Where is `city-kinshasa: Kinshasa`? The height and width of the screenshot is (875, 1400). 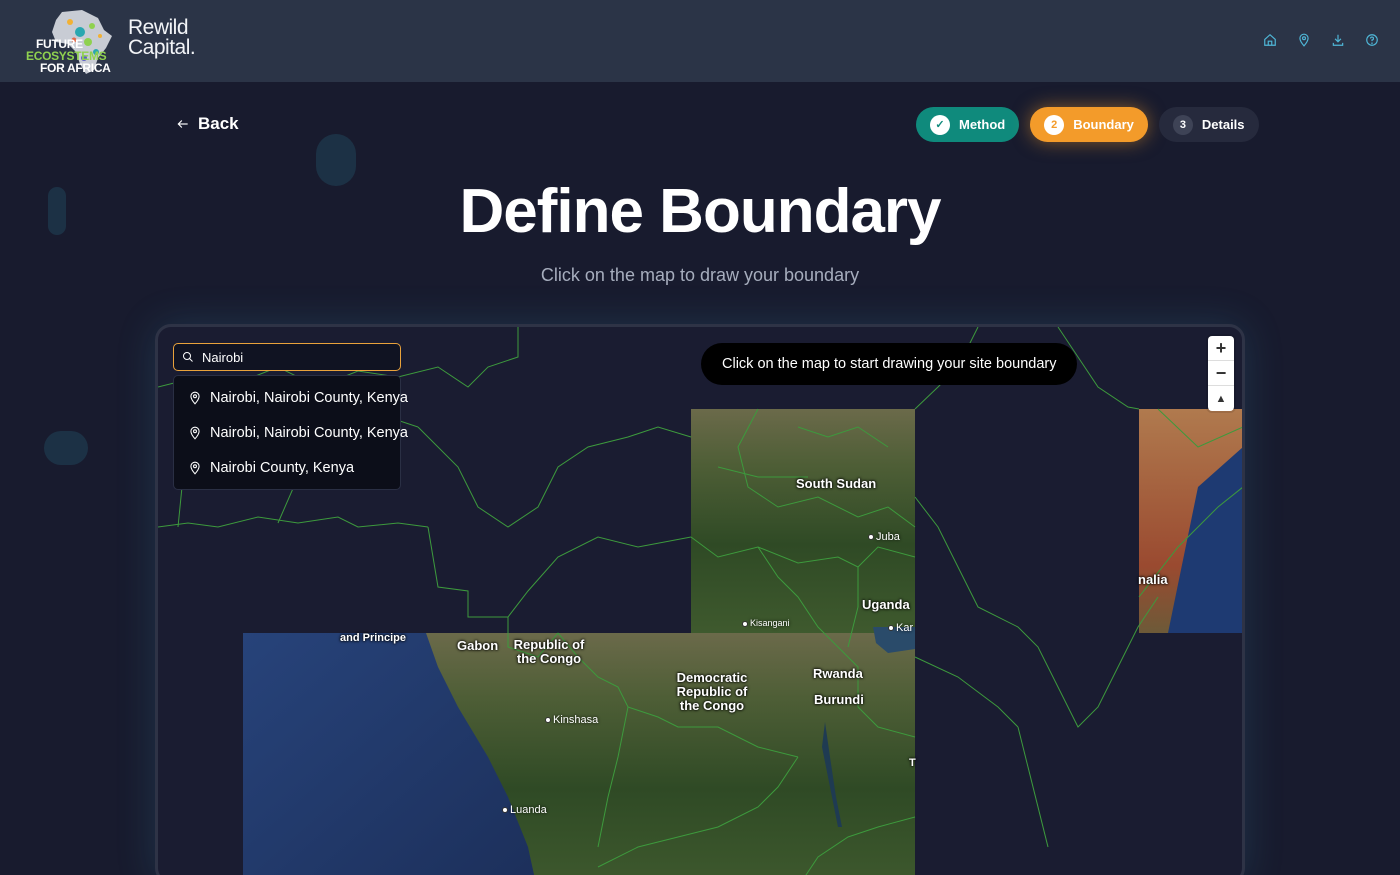 city-kinshasa: Kinshasa is located at coordinates (571, 720).